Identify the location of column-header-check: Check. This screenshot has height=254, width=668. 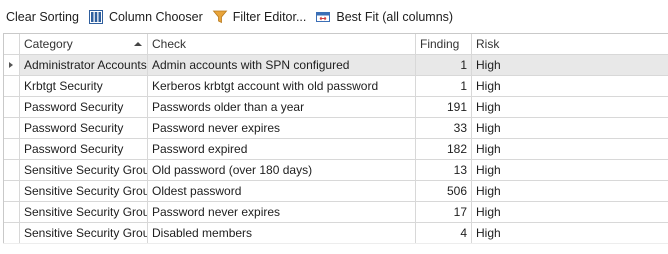
(282, 44).